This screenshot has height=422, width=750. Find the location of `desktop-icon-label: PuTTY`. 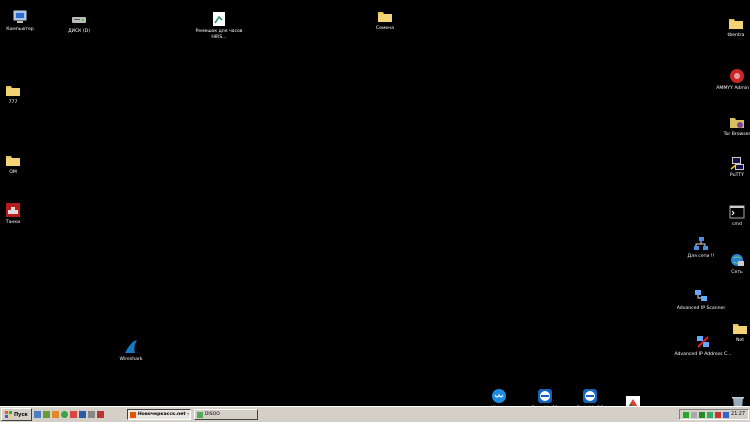

desktop-icon-label: PuTTY is located at coordinates (737, 175).